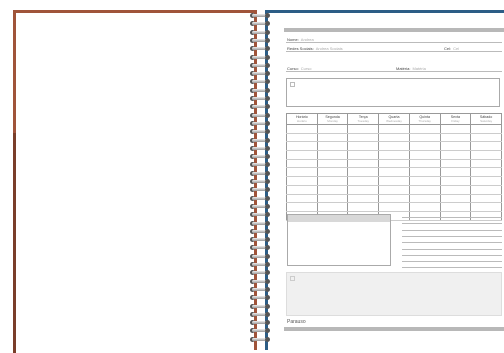 This screenshot has width=504, height=353. I want to click on checkbox-icon, so click(292, 84).